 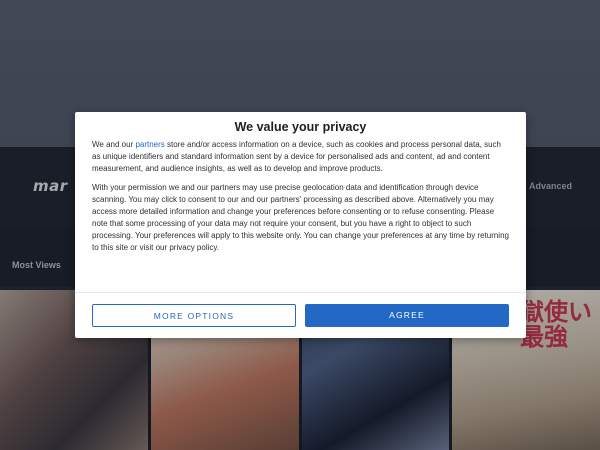 I want to click on agree-button: AGREE, so click(x=407, y=315).